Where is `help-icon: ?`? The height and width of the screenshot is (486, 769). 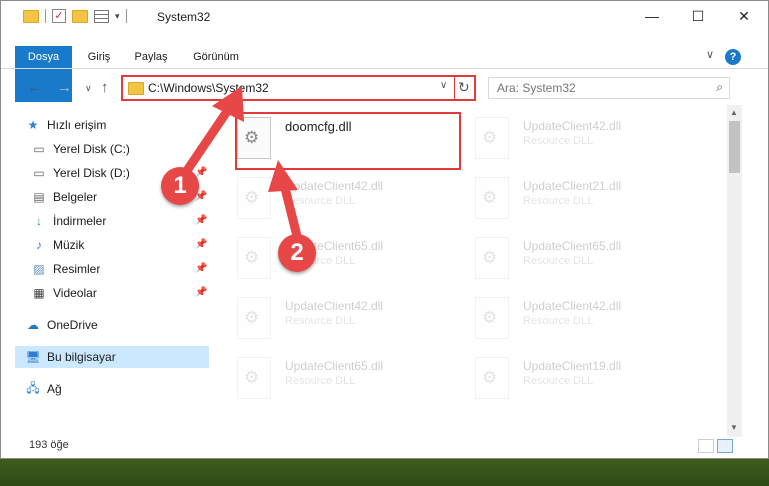 help-icon: ? is located at coordinates (733, 57).